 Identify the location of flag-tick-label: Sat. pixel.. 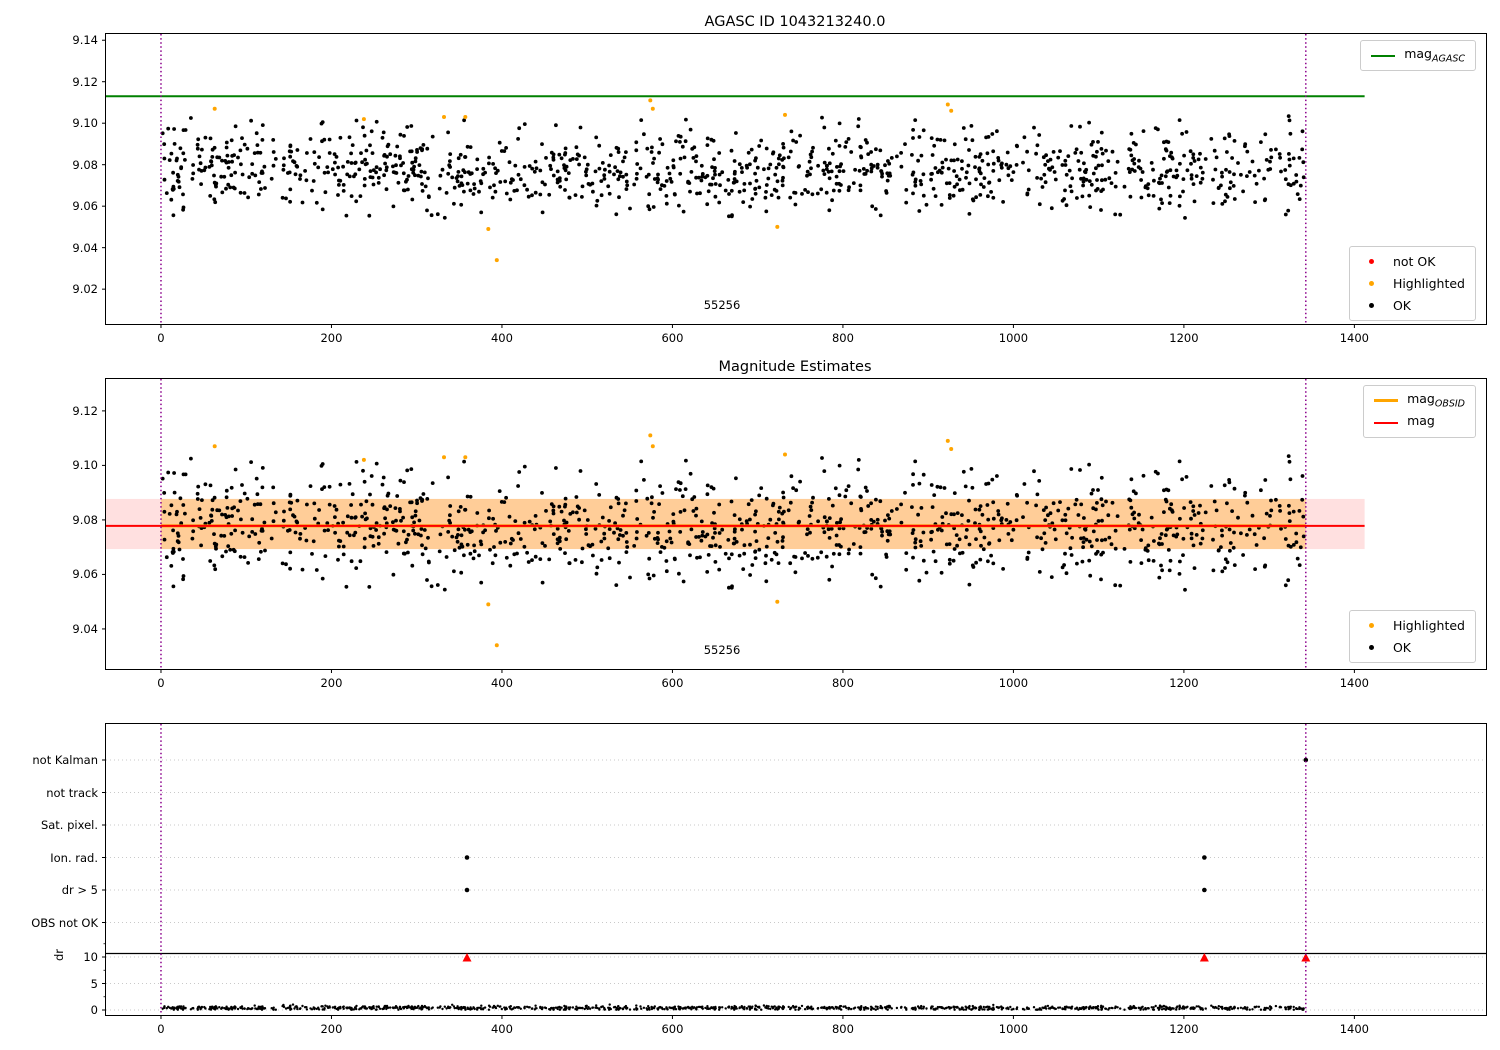
(69, 825).